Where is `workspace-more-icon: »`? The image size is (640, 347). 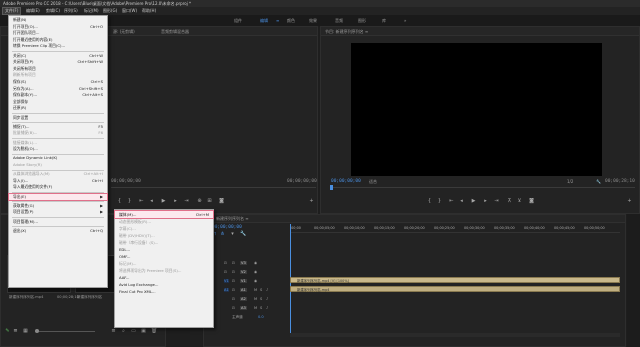
workspace-more-icon: » is located at coordinates (405, 20).